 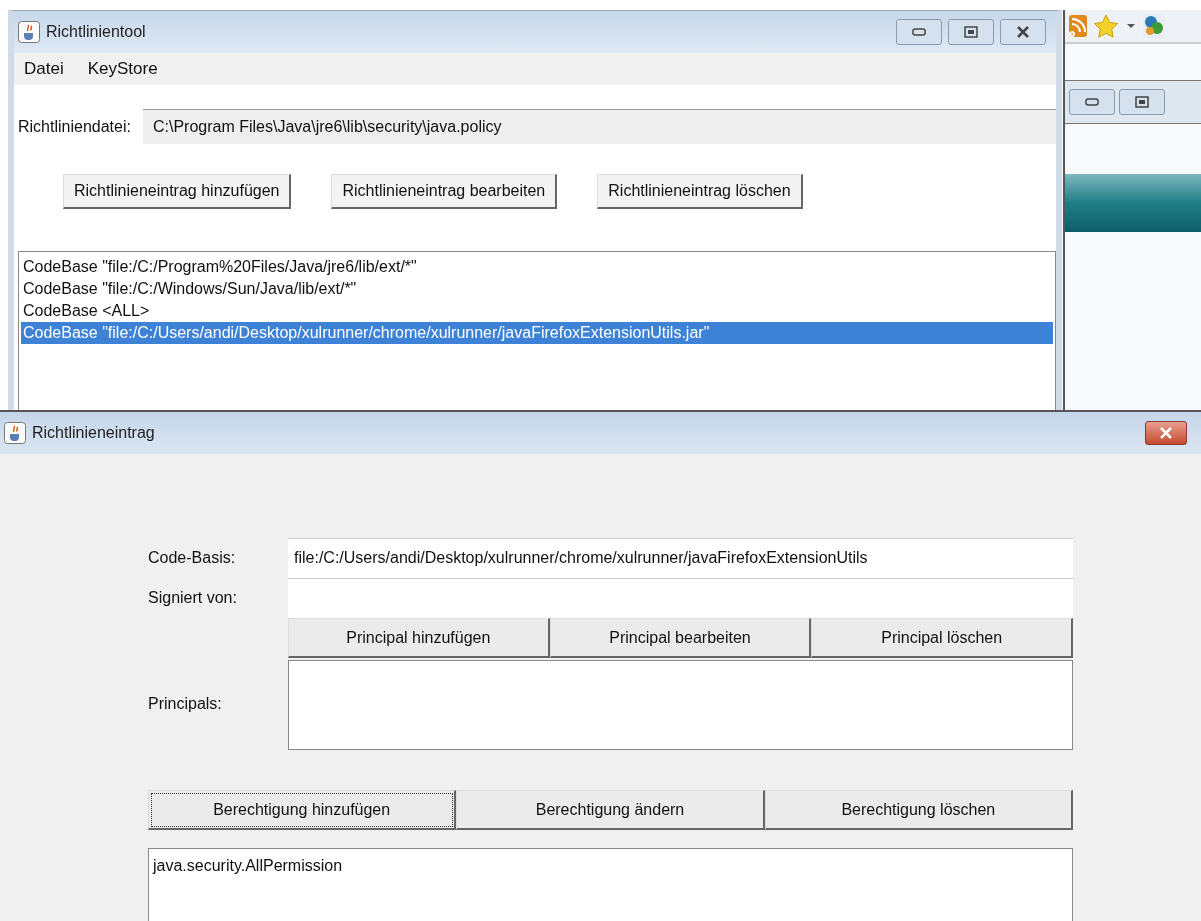 What do you see at coordinates (537, 333) in the screenshot?
I see `list-item: CodeBase "file:/C:/Users/andi/Desktop/xulrunner/chrome/xulrunner/javaFirefoxExtensionUtils.jar"` at bounding box center [537, 333].